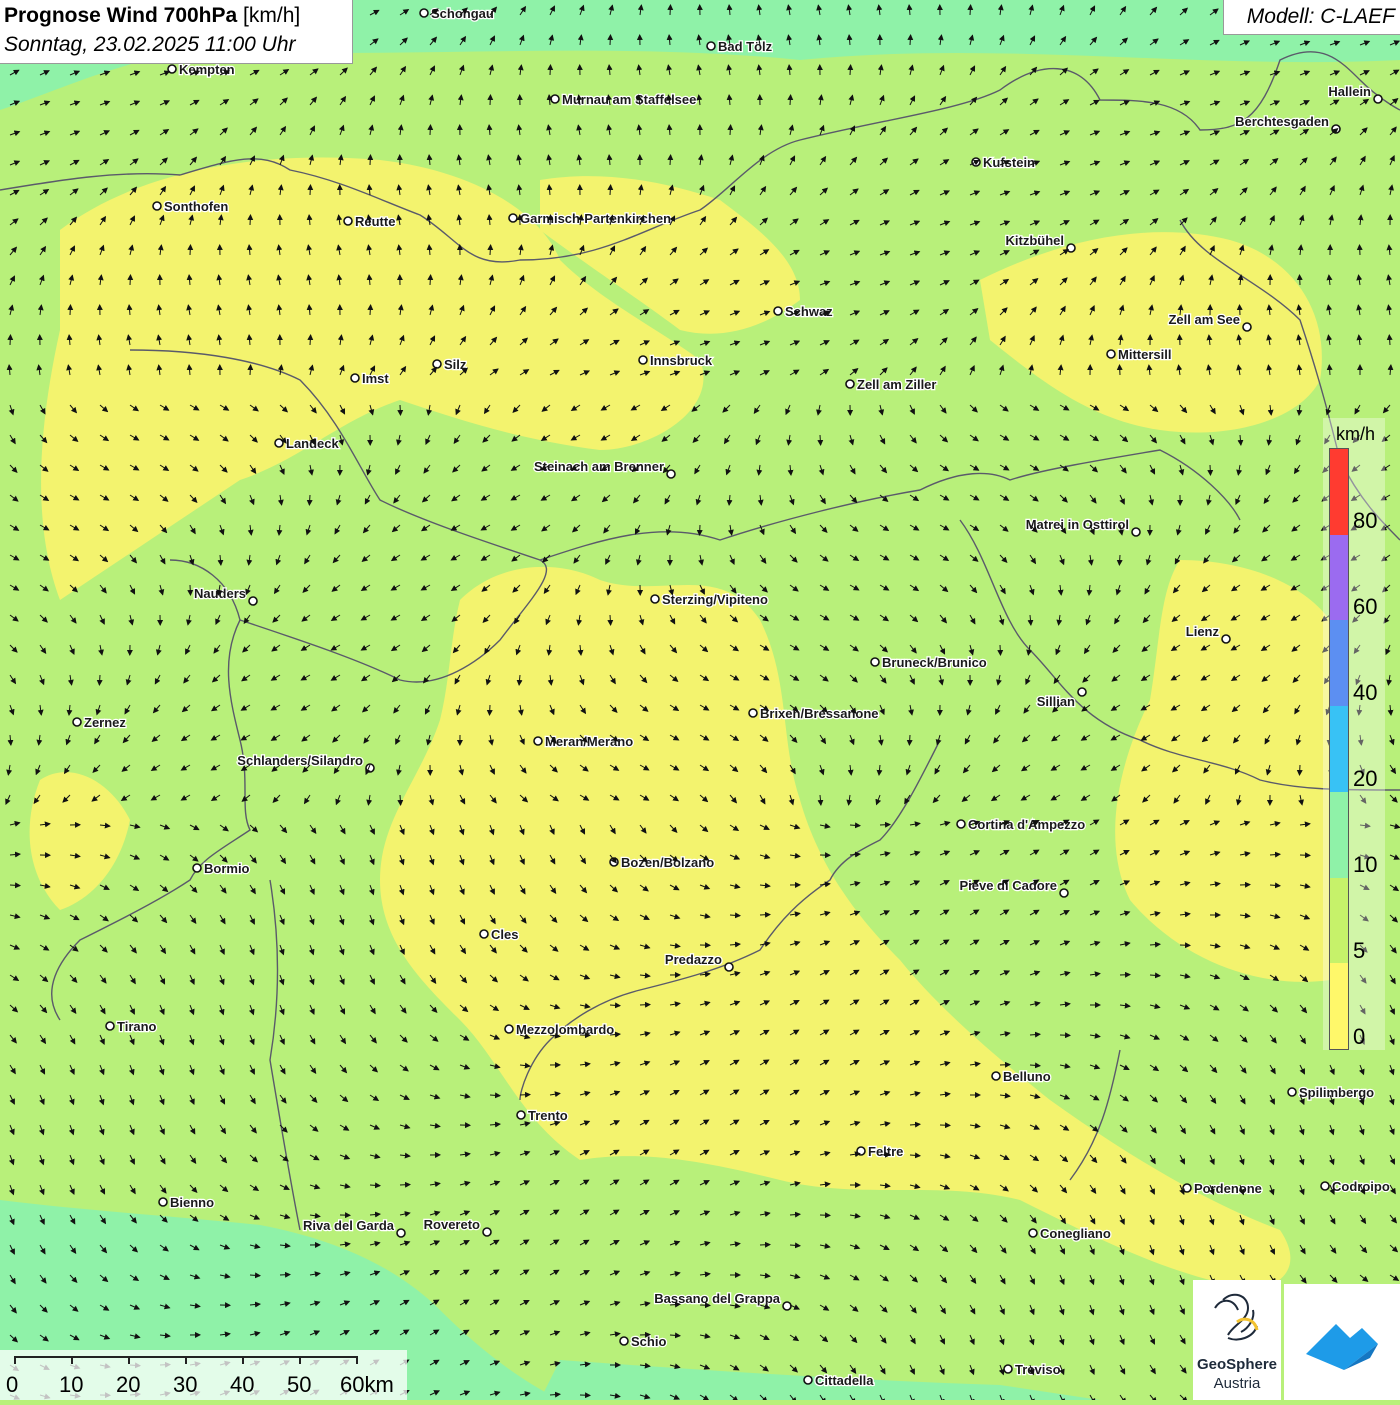 The image size is (1400, 1405). Describe the element at coordinates (648, 1341) in the screenshot. I see `city-label: Schio` at that location.